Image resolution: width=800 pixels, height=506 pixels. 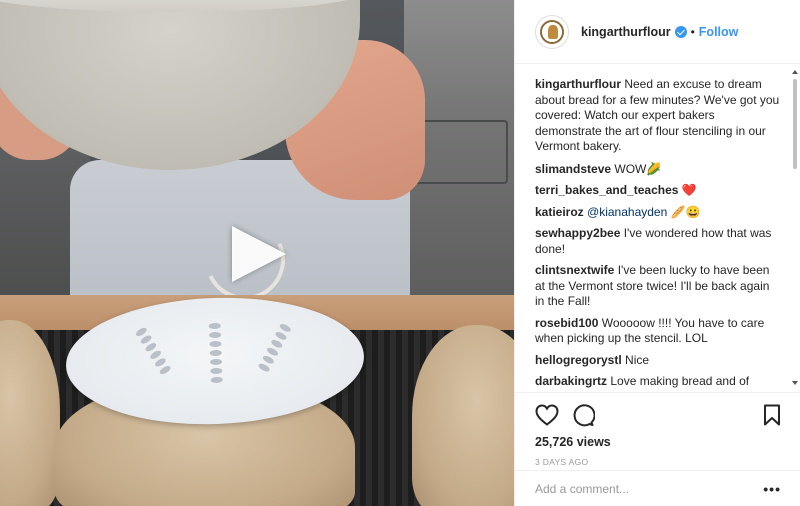 What do you see at coordinates (566, 323) in the screenshot?
I see `comment-username: rosebid100` at bounding box center [566, 323].